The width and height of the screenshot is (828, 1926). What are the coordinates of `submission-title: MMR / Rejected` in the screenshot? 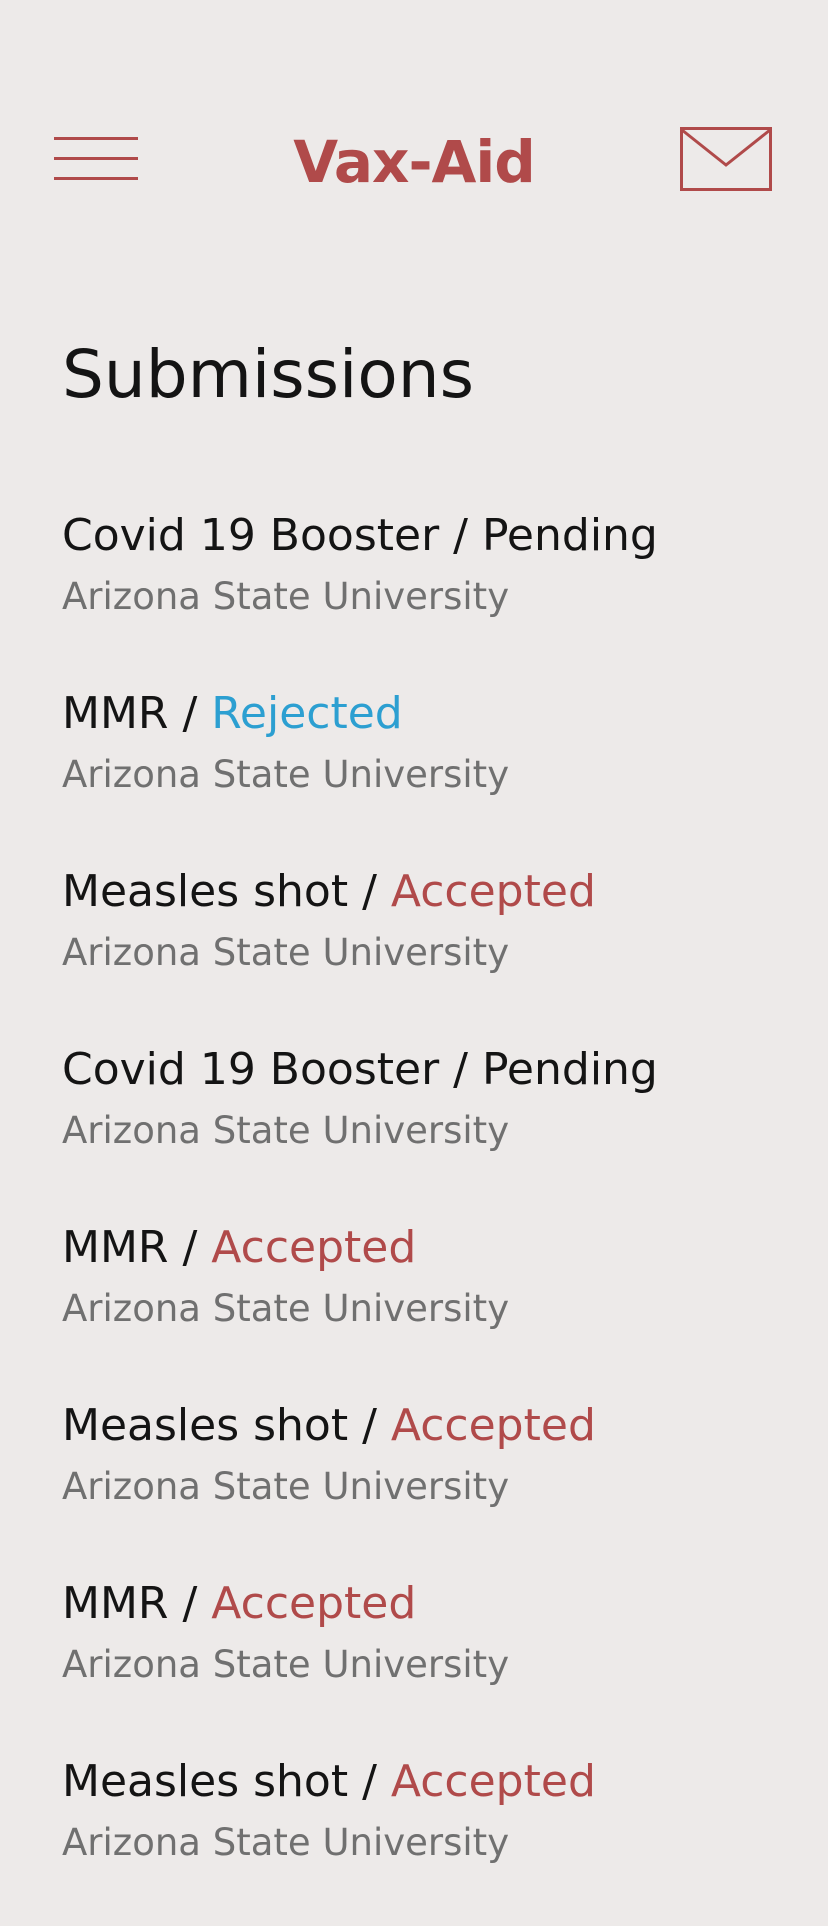 It's located at (232, 714).